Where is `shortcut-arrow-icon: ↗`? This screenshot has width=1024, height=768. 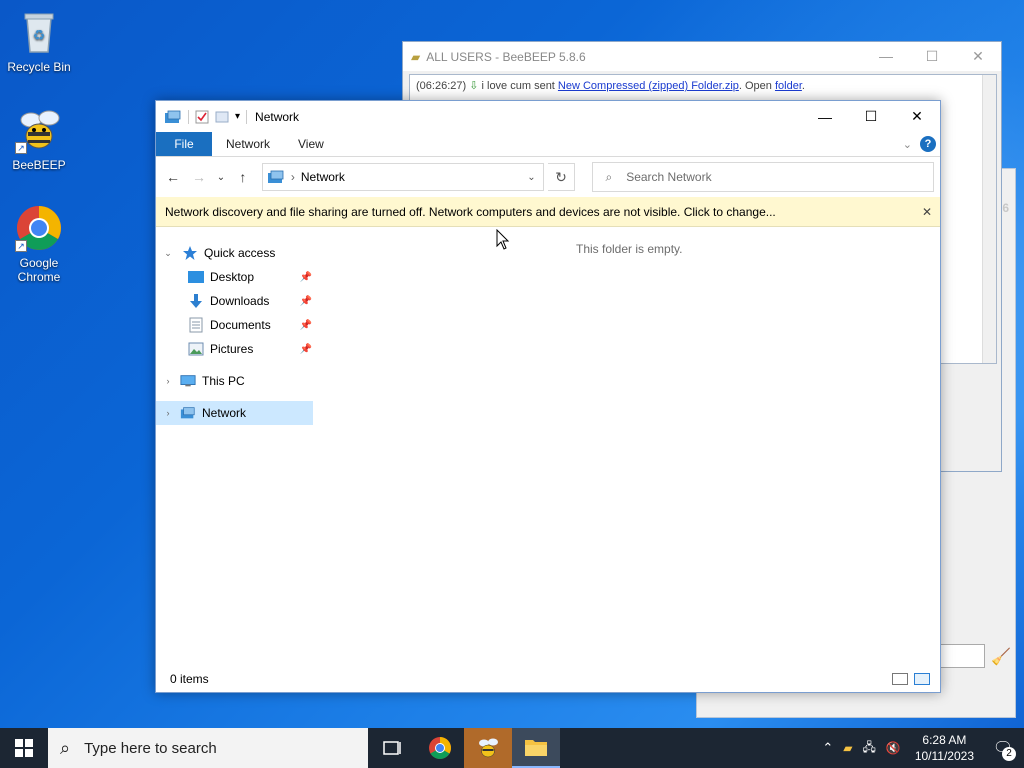 shortcut-arrow-icon: ↗ is located at coordinates (21, 148).